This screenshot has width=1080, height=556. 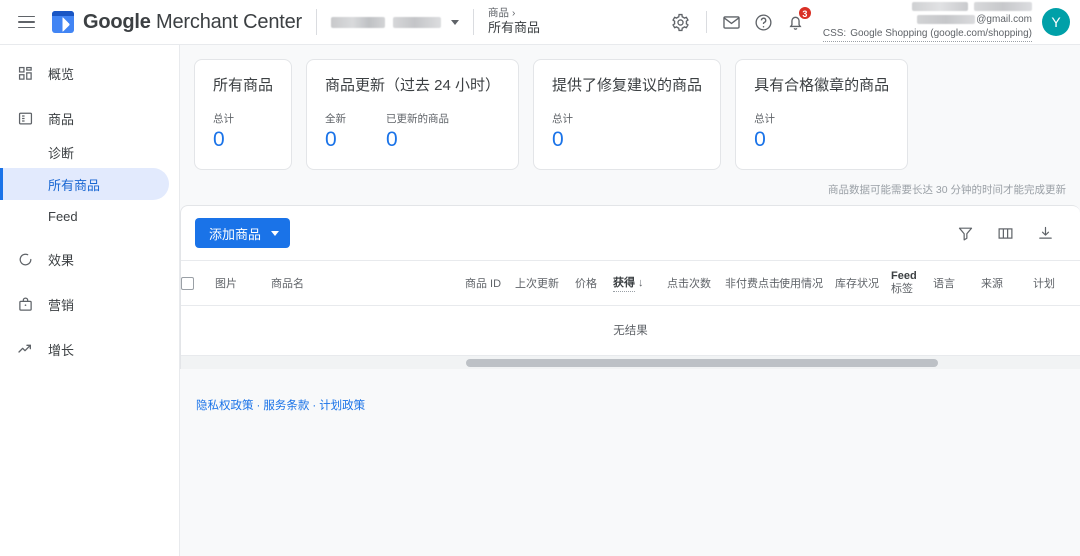 I want to click on metric-label: 已更新的商品, so click(x=418, y=119).